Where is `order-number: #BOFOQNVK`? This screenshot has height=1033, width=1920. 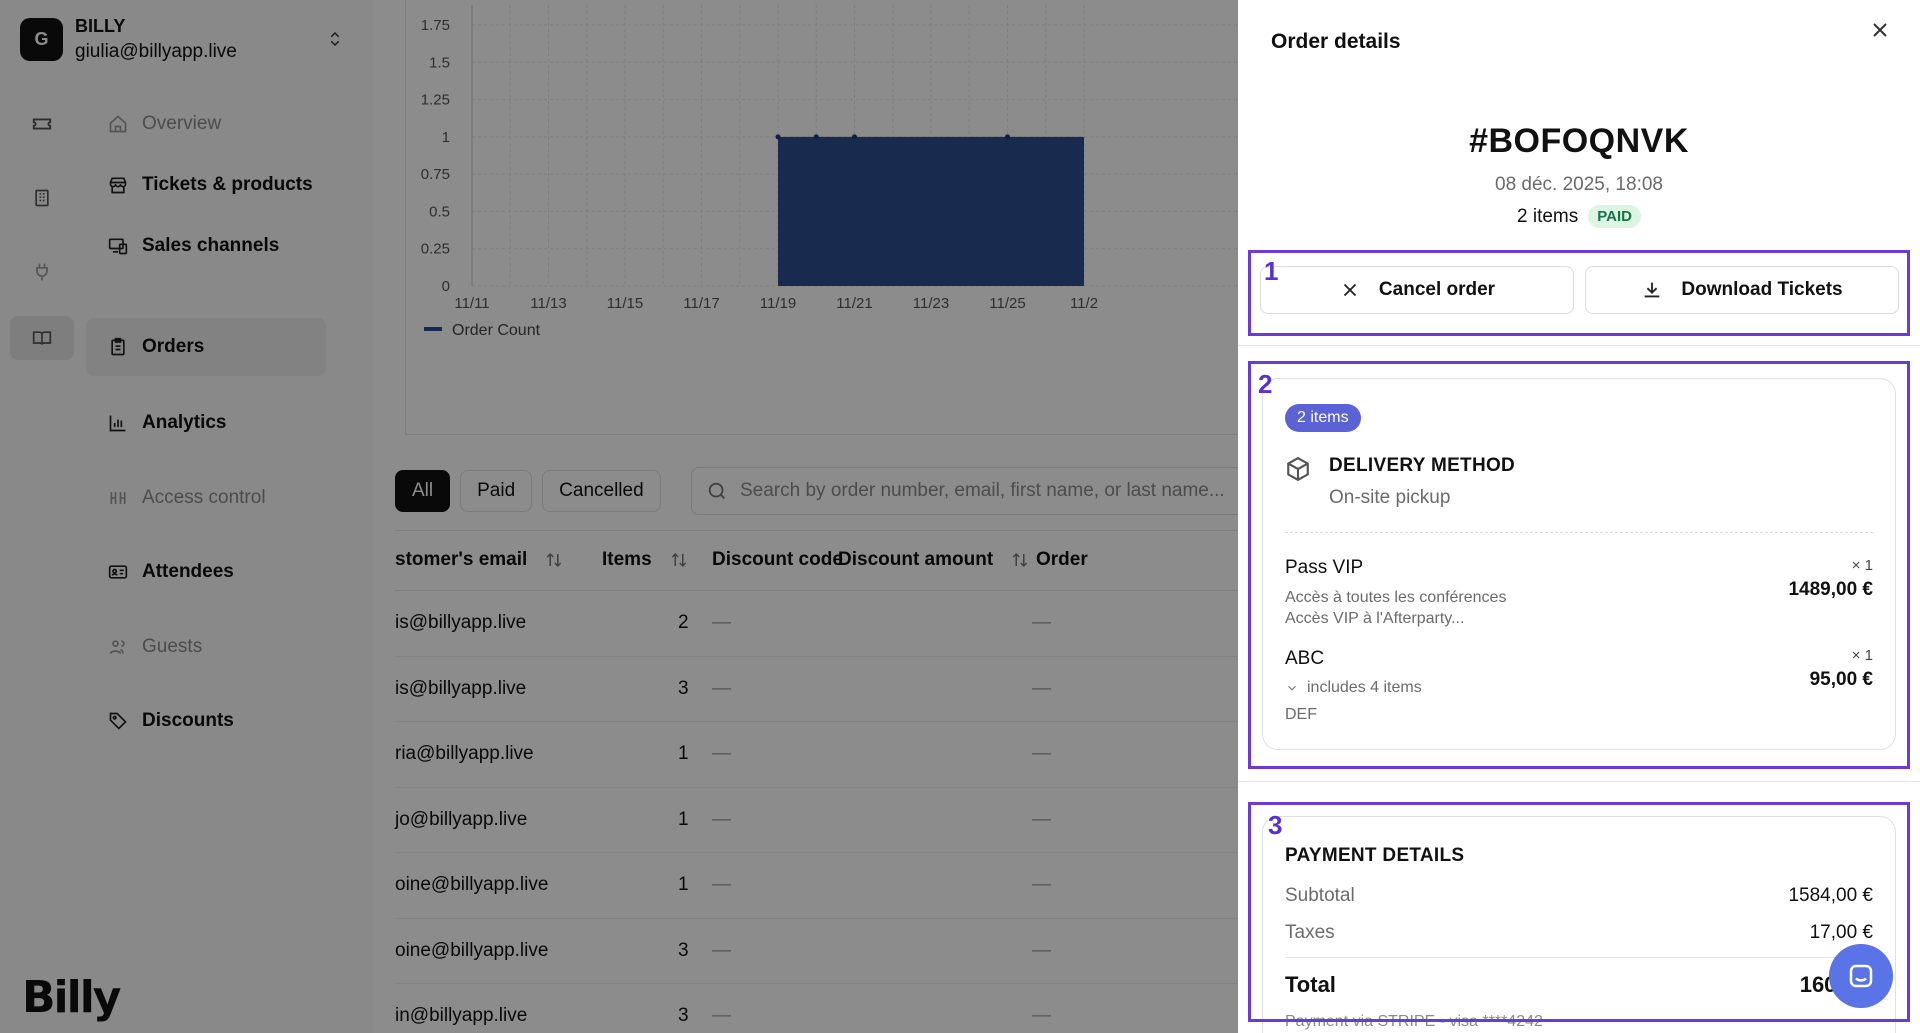 order-number: #BOFOQNVK is located at coordinates (1579, 141).